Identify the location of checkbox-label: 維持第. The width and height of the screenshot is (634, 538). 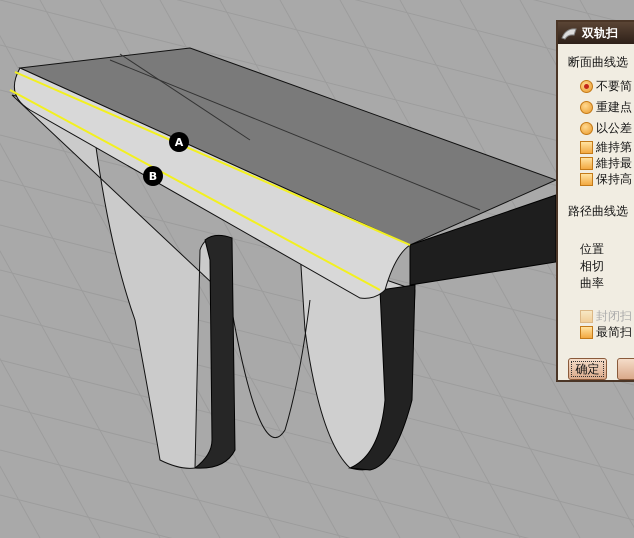
(614, 147).